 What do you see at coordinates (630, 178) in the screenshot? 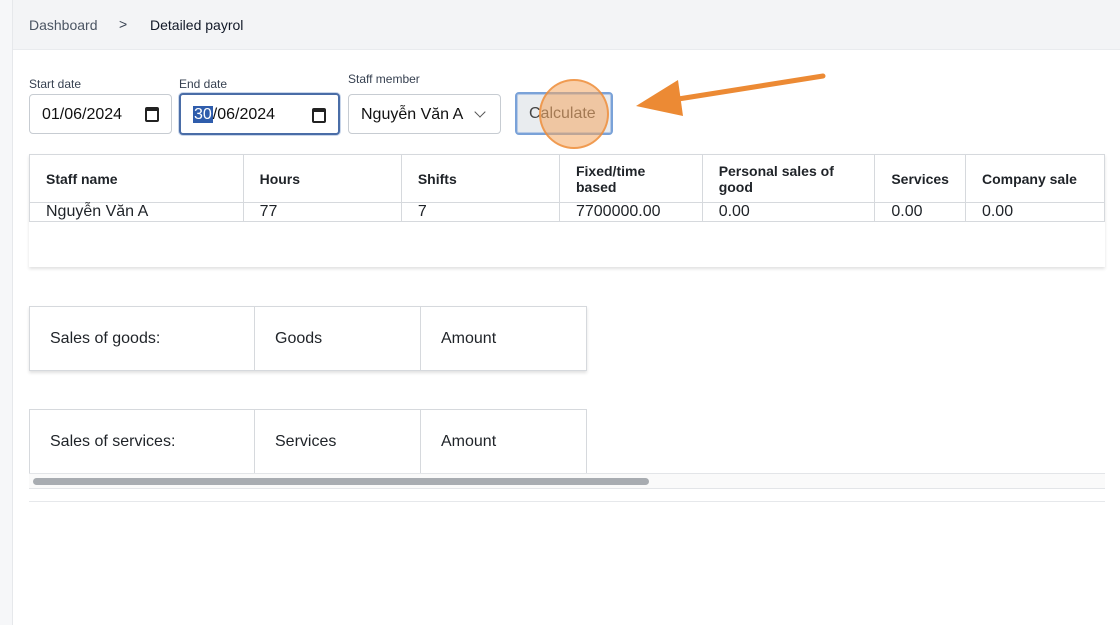
I see `header-fixed-time: Fixed/time based` at bounding box center [630, 178].